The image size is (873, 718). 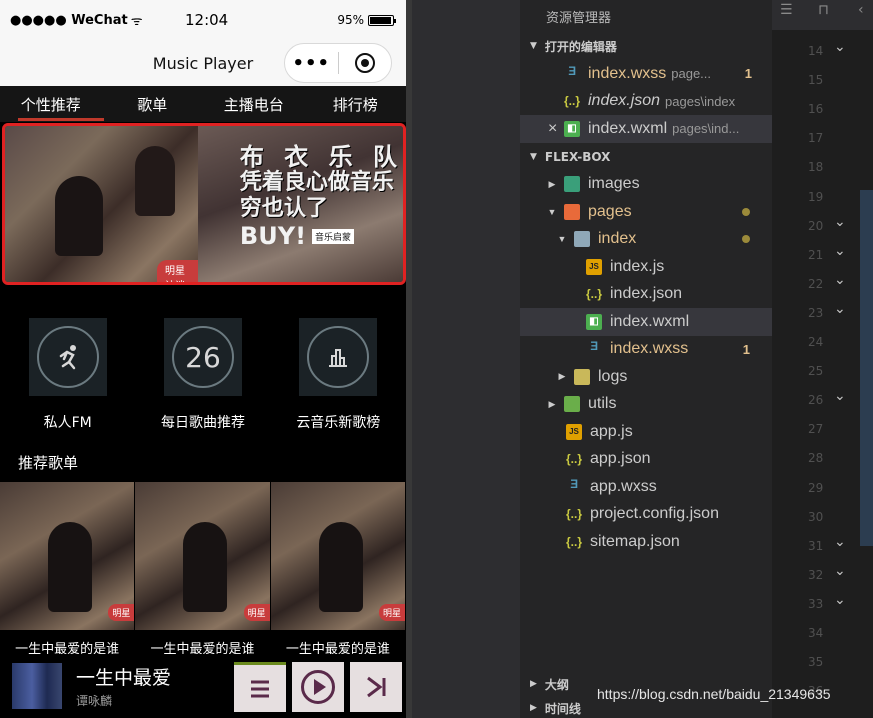 I want to click on line-number: 19, so click(x=816, y=196).